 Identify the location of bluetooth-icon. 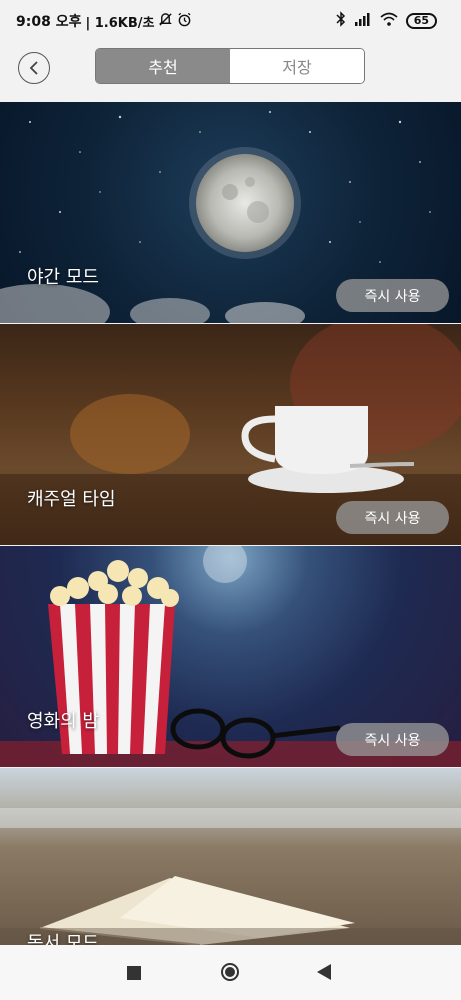
(341, 21).